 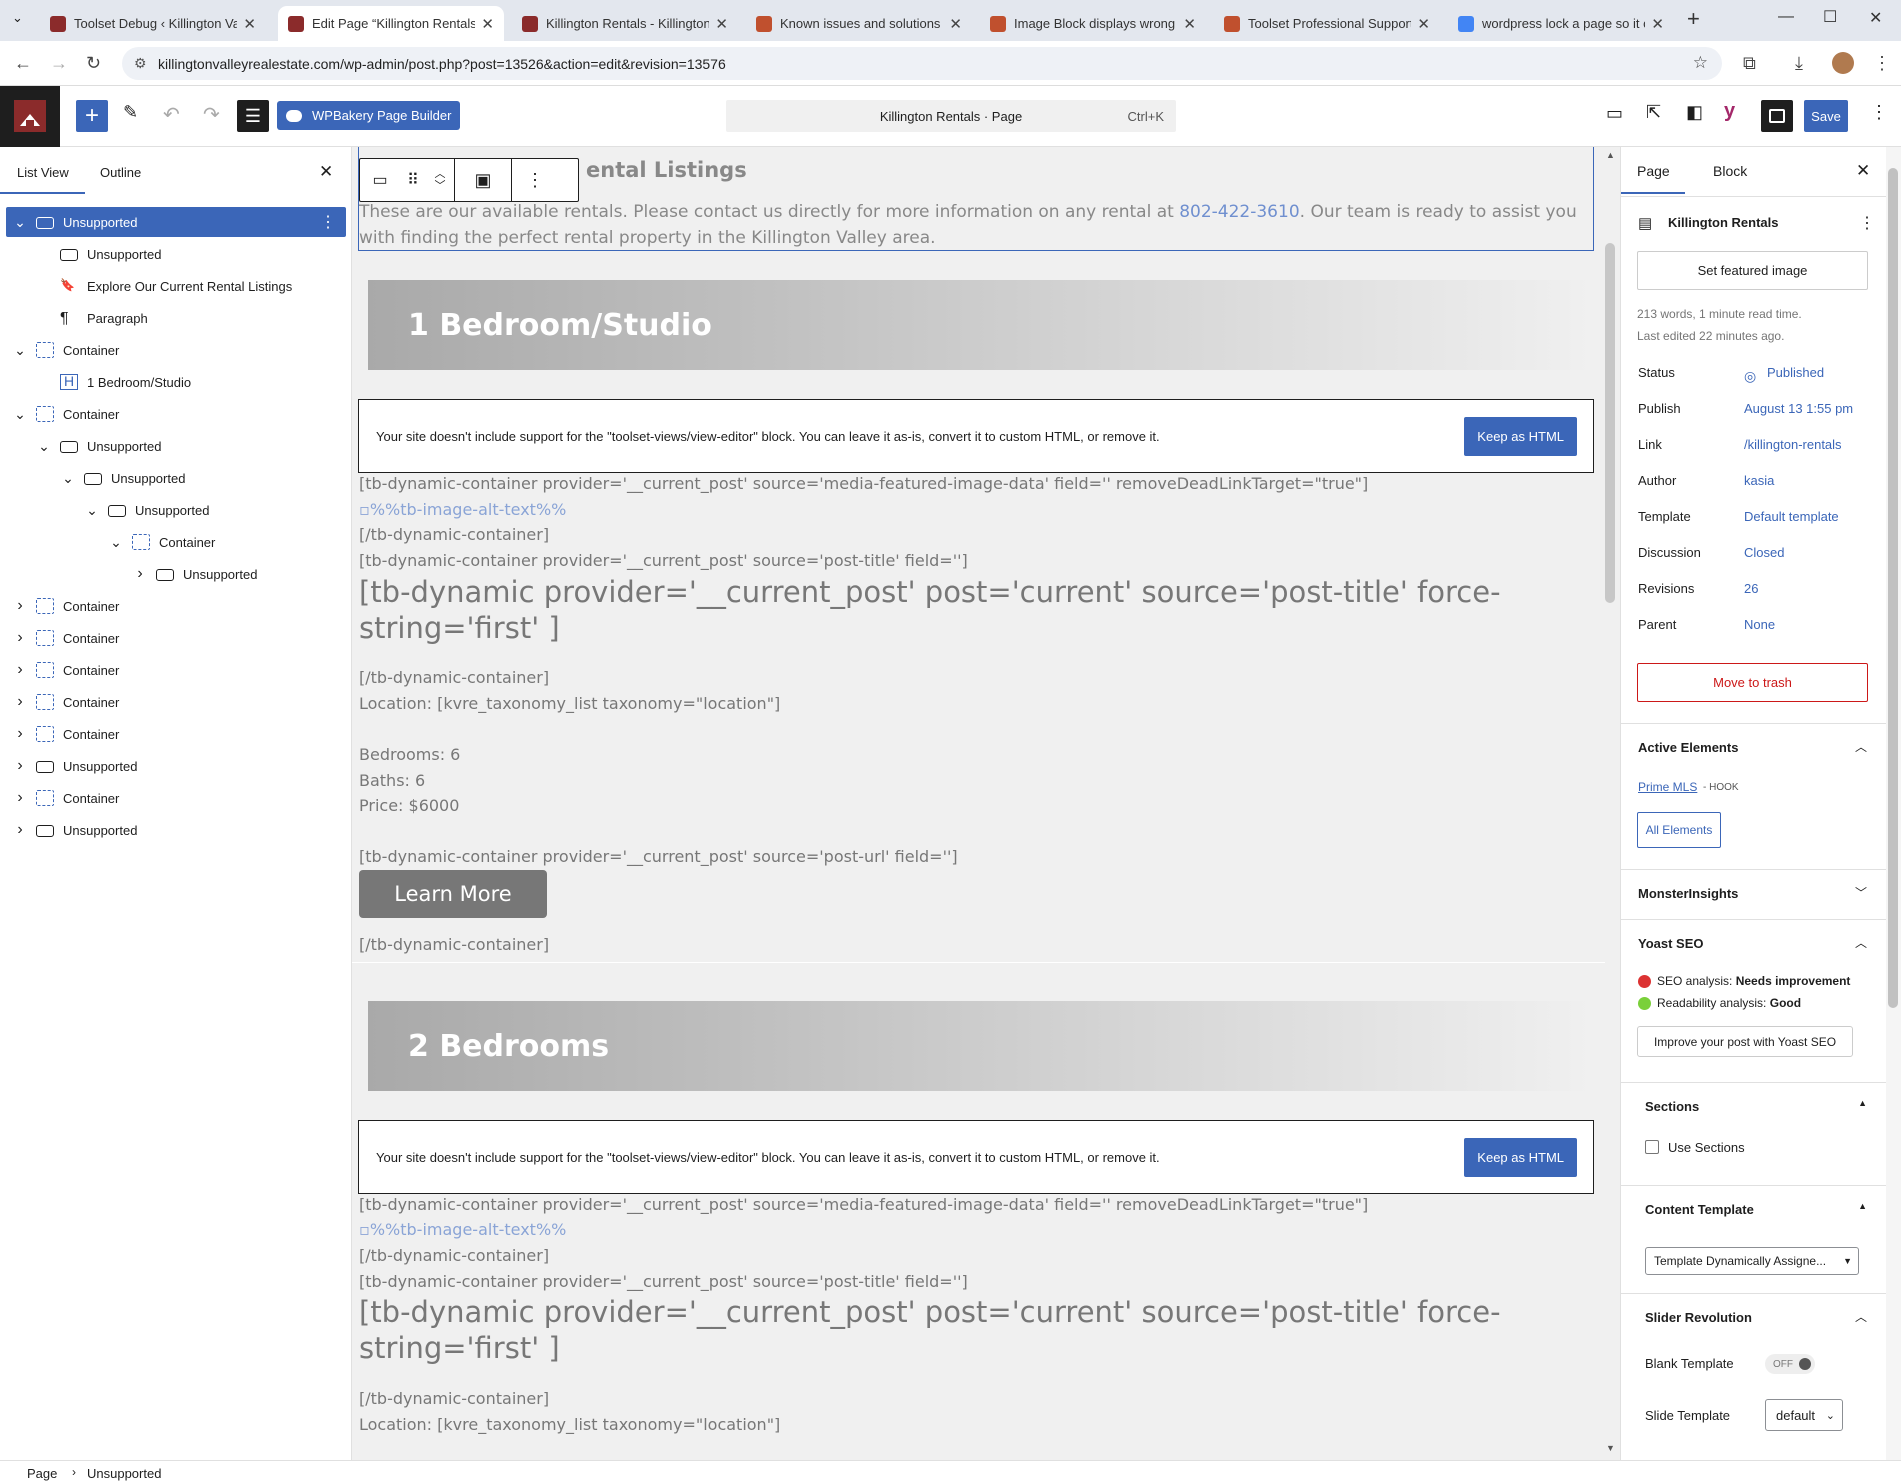 I want to click on set-featured-image-button: Set featured image, so click(x=1752, y=270).